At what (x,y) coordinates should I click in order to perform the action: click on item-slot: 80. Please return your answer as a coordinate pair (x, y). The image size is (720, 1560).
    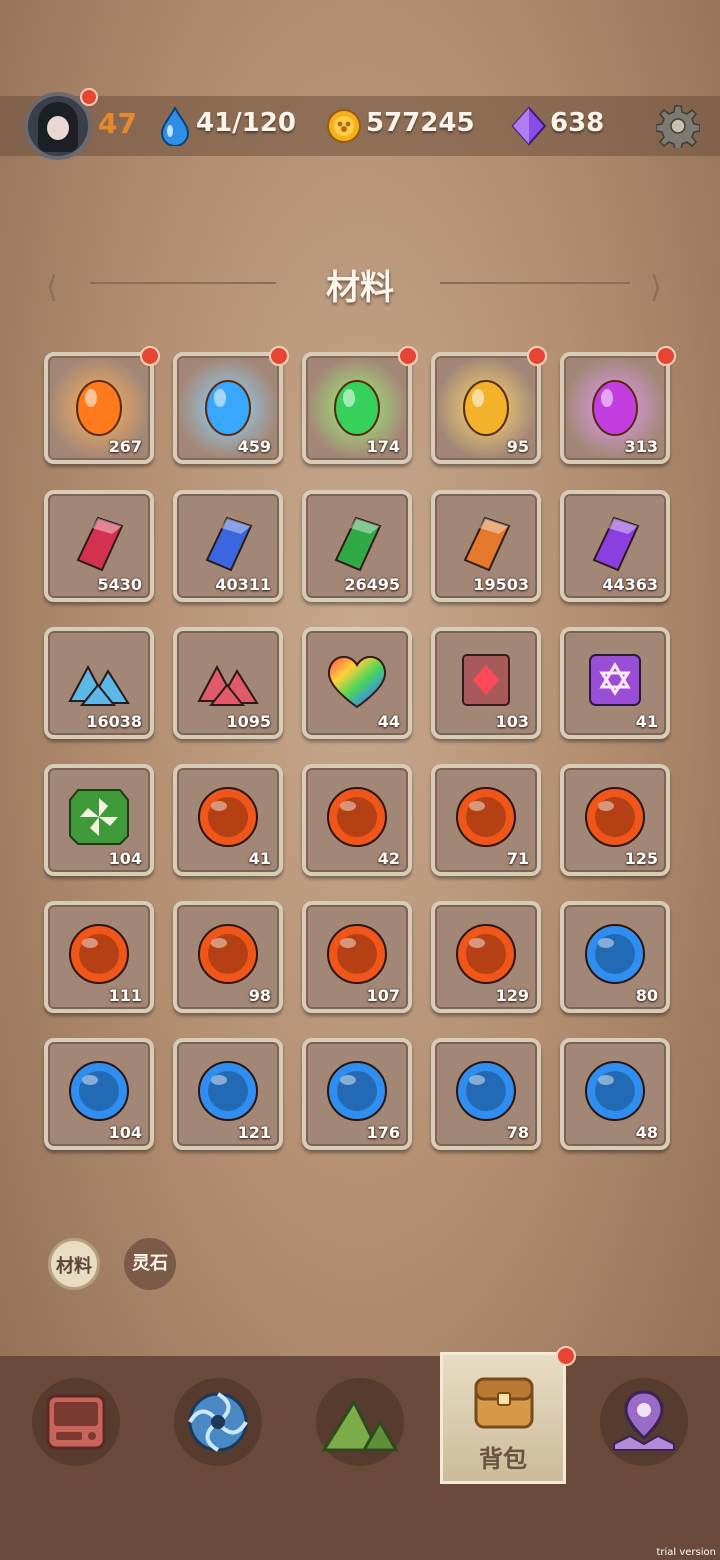
    Looking at the image, I should click on (615, 957).